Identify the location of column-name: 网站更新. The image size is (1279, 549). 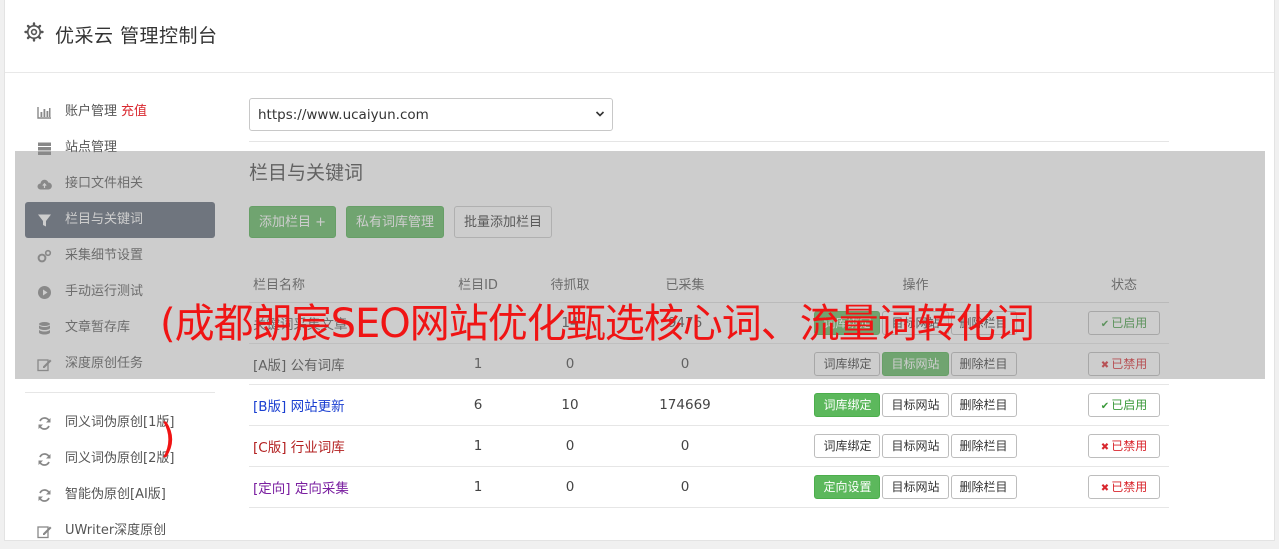
(317, 407).